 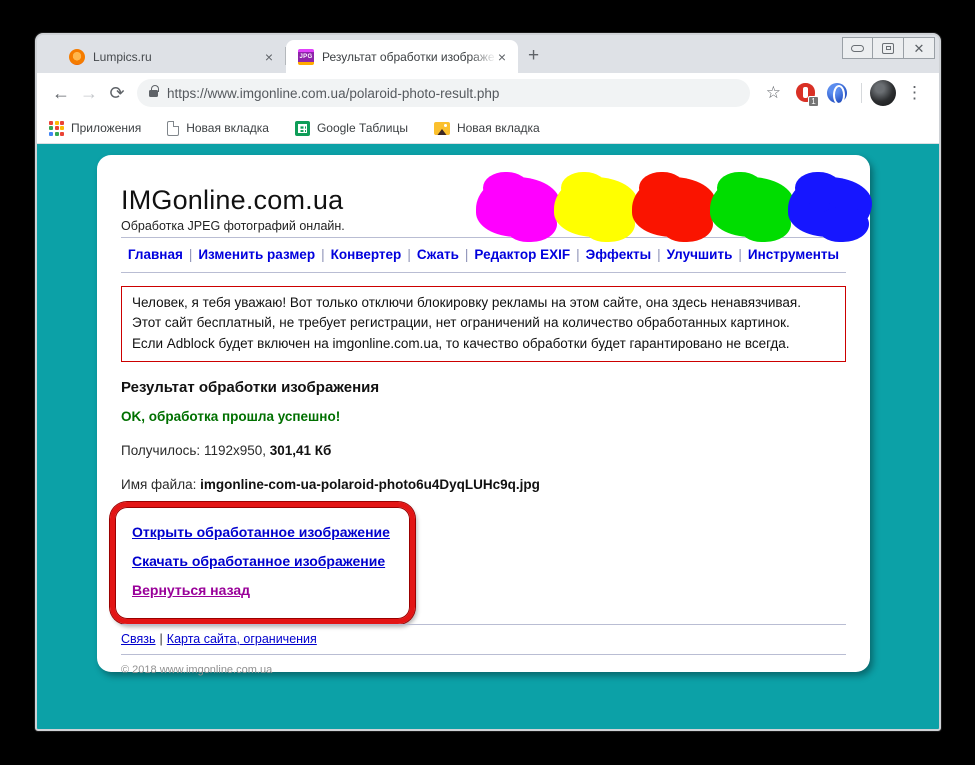 I want to click on result-size-line: Получилось: 1192x950, 301,41 Кб, so click(x=483, y=450).